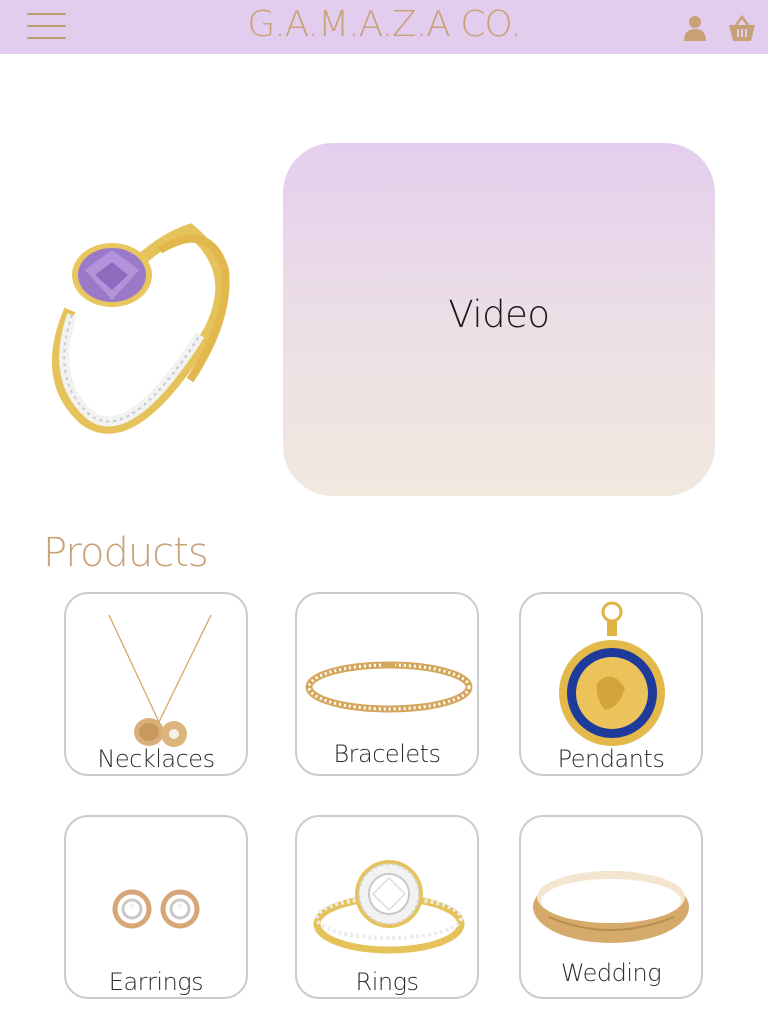 This screenshot has width=768, height=1024. I want to click on product-card-necklaces: Necklaces, so click(156, 684).